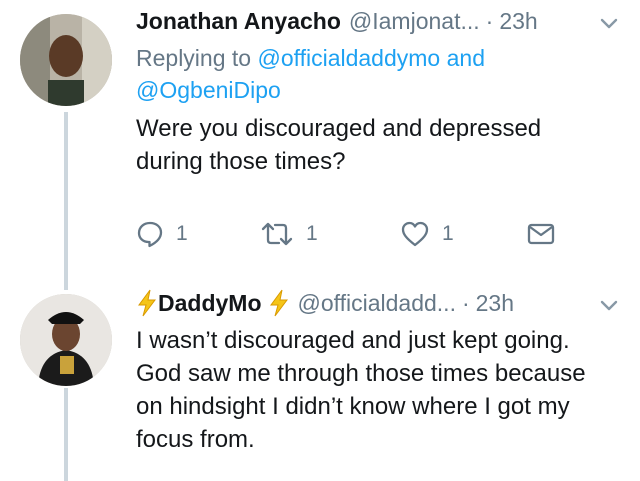 This screenshot has height=481, width=640. I want to click on reply-prefix: Replying to, so click(194, 58).